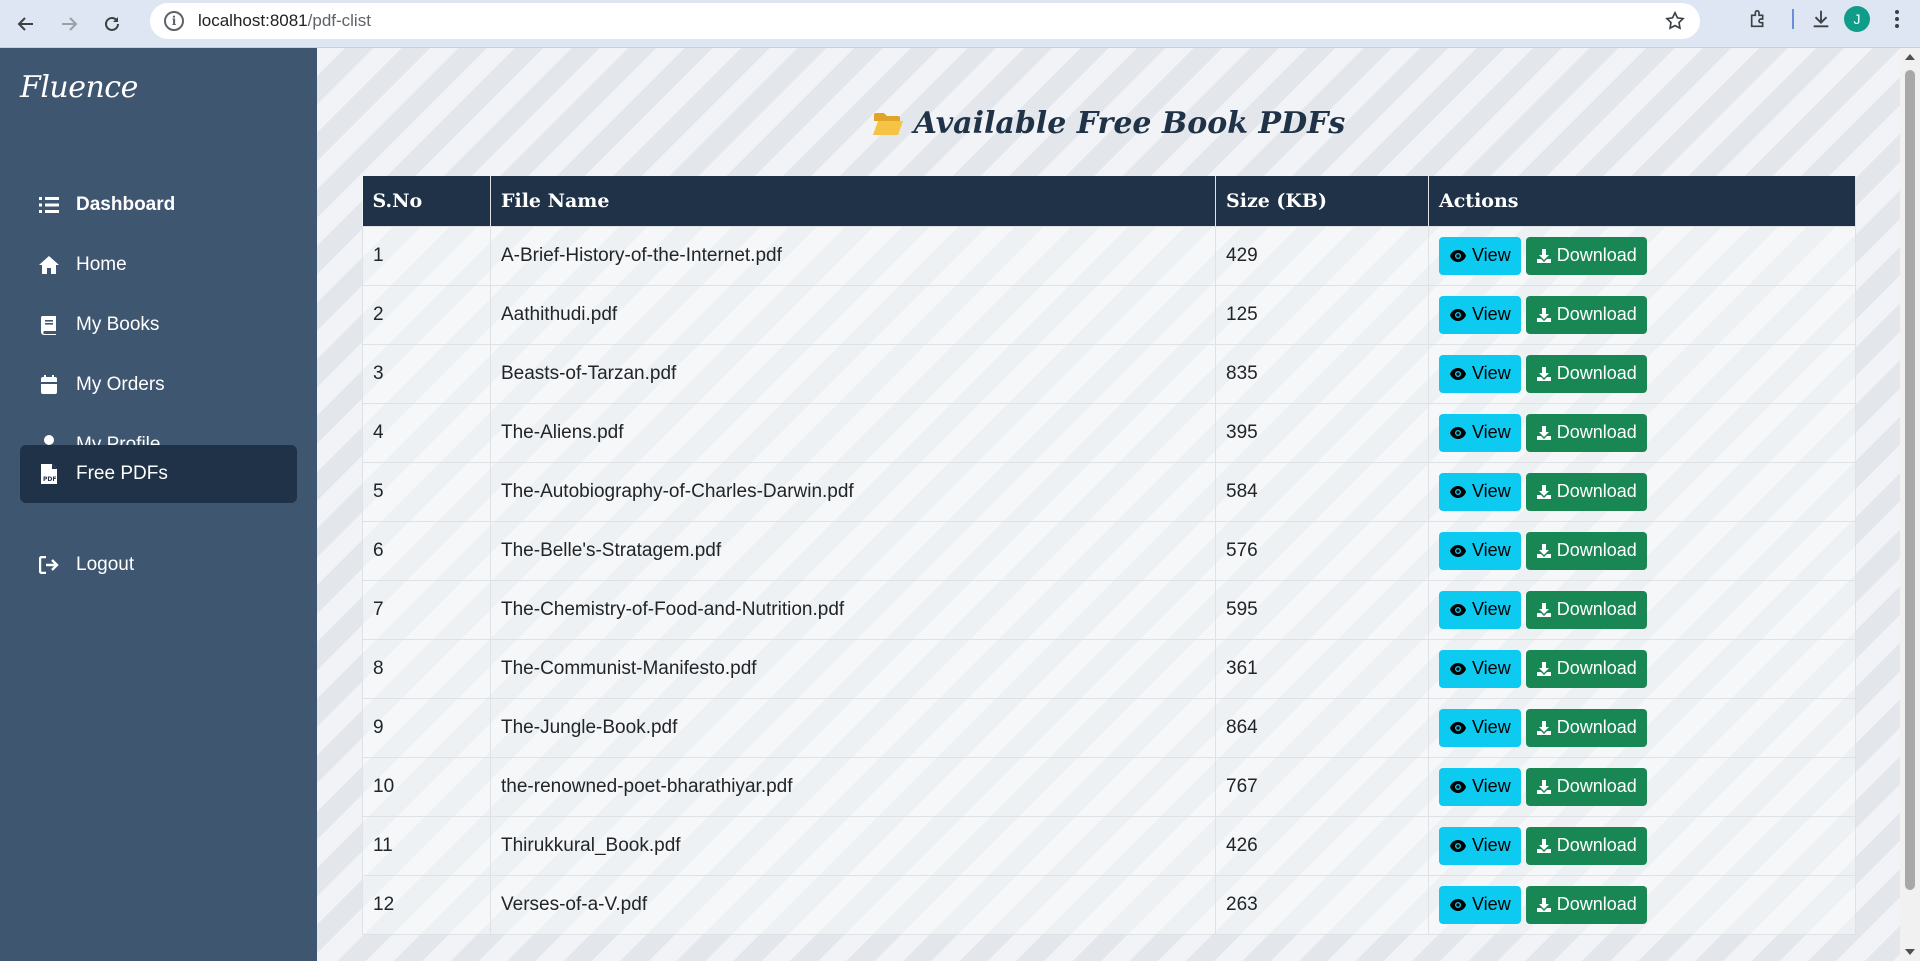 The image size is (1920, 961). I want to click on browser-toolbar: i localhost:8081/pdf-clist J, so click(960, 24).